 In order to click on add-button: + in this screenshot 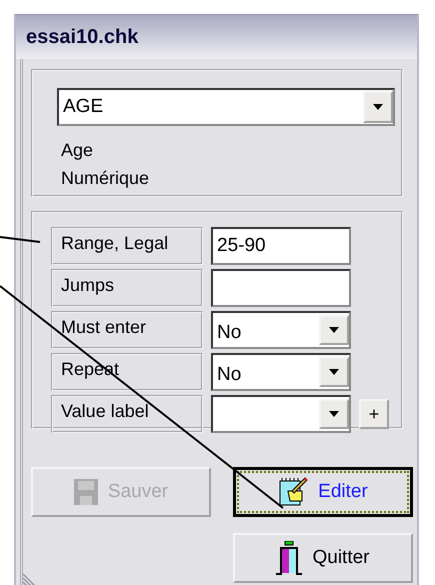, I will do `click(374, 414)`.